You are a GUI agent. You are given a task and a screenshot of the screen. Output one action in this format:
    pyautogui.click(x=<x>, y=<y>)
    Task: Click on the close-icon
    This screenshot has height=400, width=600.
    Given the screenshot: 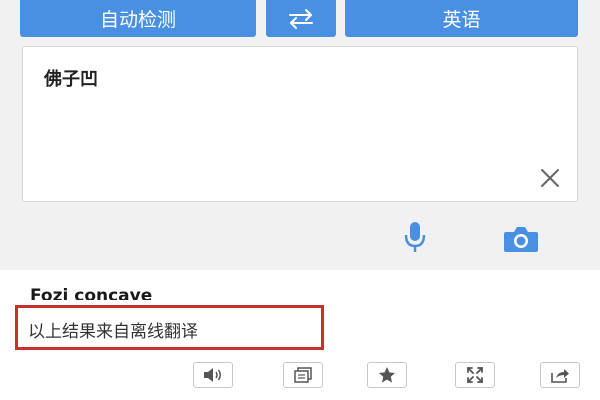 What is the action you would take?
    pyautogui.click(x=550, y=178)
    